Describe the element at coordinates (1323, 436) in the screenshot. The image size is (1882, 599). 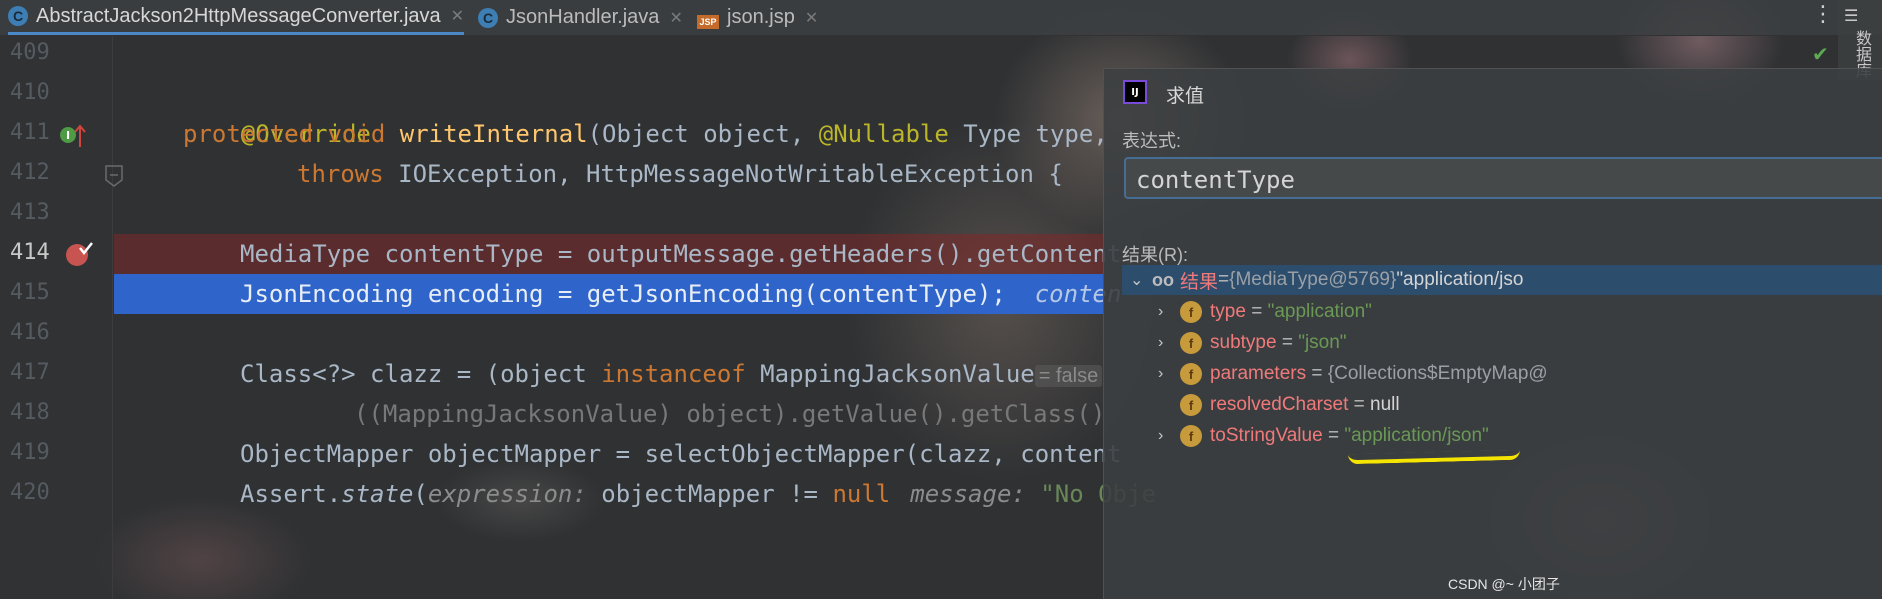
I see `tree-item-to-string-value: › f toStringValue = "application/json"` at that location.